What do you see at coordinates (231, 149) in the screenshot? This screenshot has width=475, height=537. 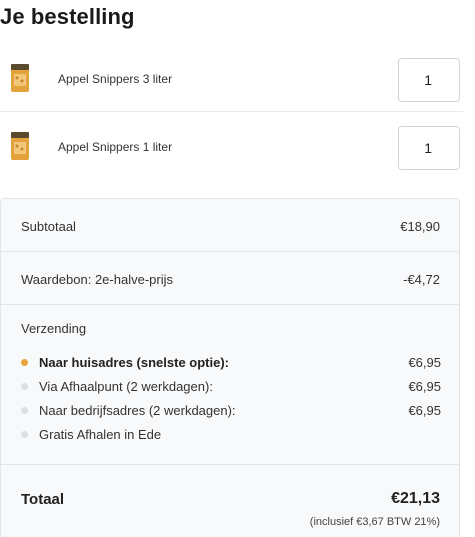 I see `cart-item: Appel Snippers 1 liter` at bounding box center [231, 149].